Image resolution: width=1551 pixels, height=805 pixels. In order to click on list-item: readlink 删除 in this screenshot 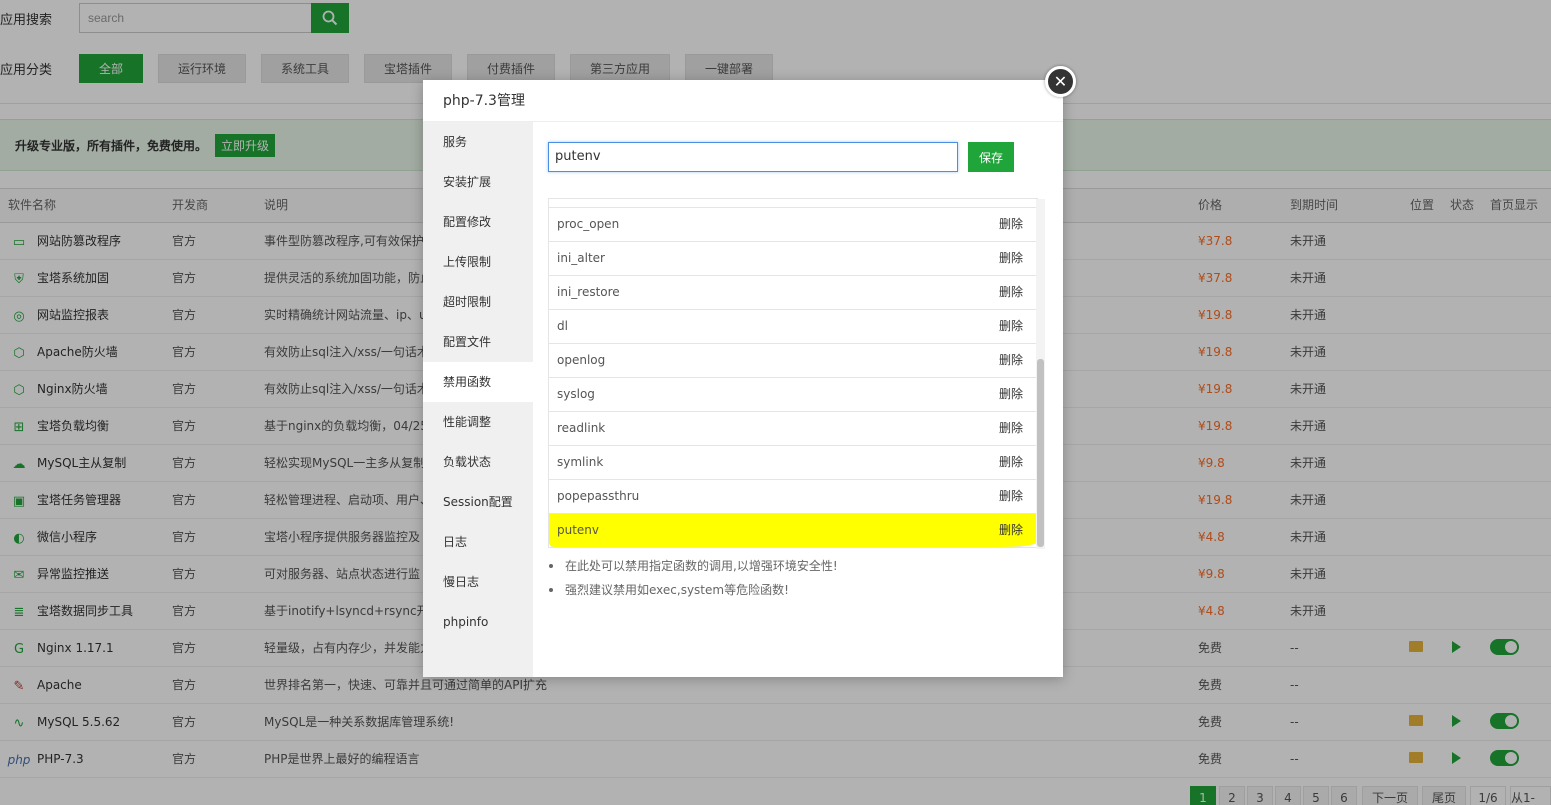, I will do `click(793, 429)`.